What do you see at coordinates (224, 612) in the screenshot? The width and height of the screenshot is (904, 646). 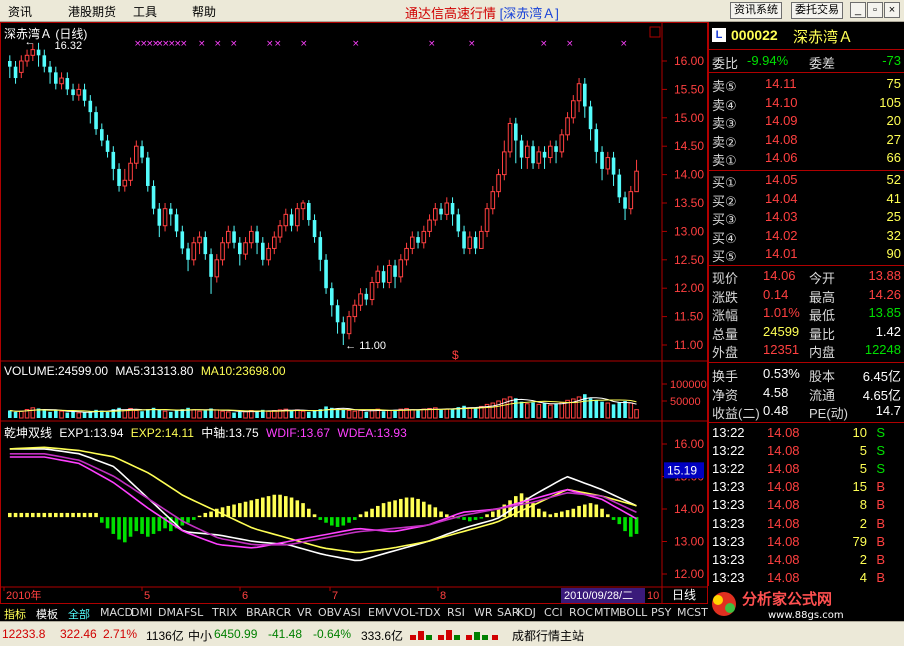 I see `tab-trix: TRIX` at bounding box center [224, 612].